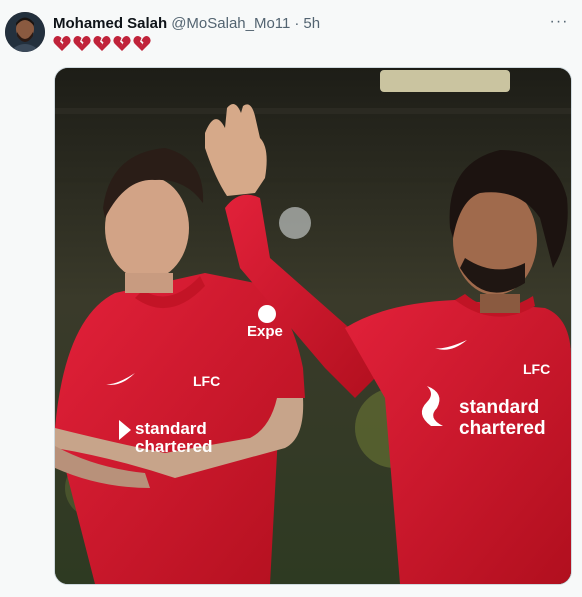  Describe the element at coordinates (536, 369) in the screenshot. I see `club-crest-right: LFC` at that location.